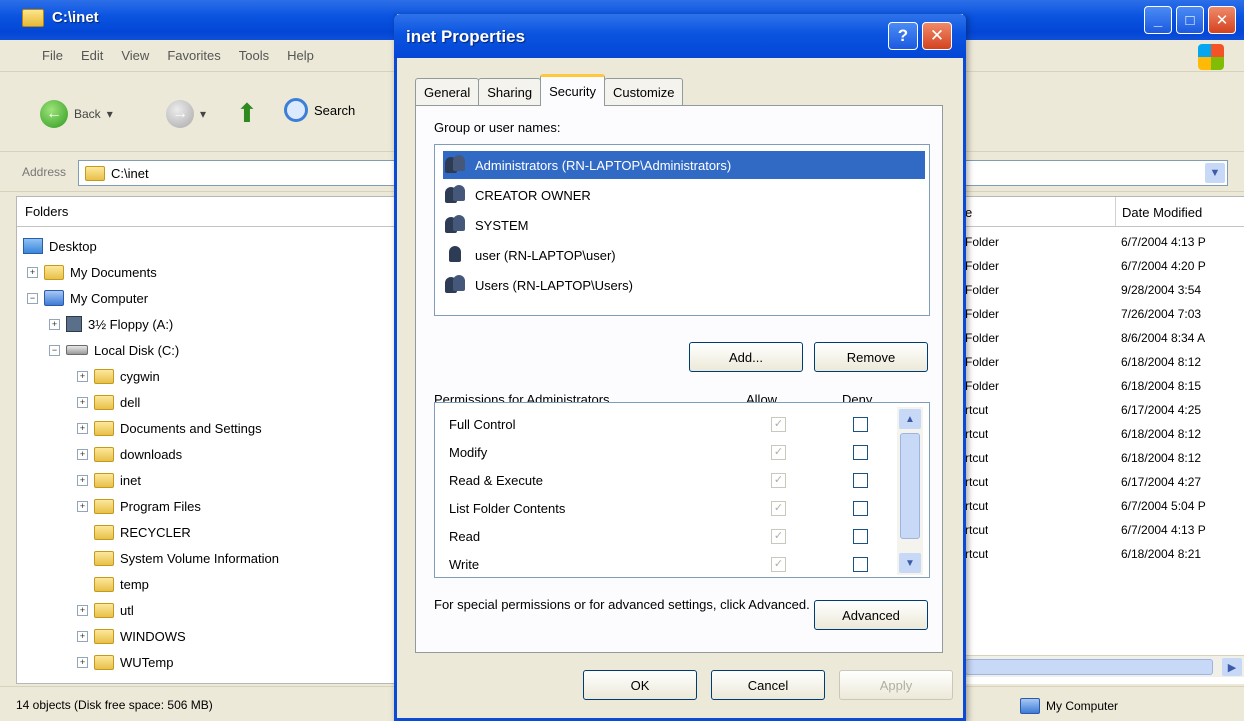 This screenshot has height=721, width=1244. Describe the element at coordinates (1161, 415) in the screenshot. I see `file-date-cell: 6/17/2004 4:25` at that location.